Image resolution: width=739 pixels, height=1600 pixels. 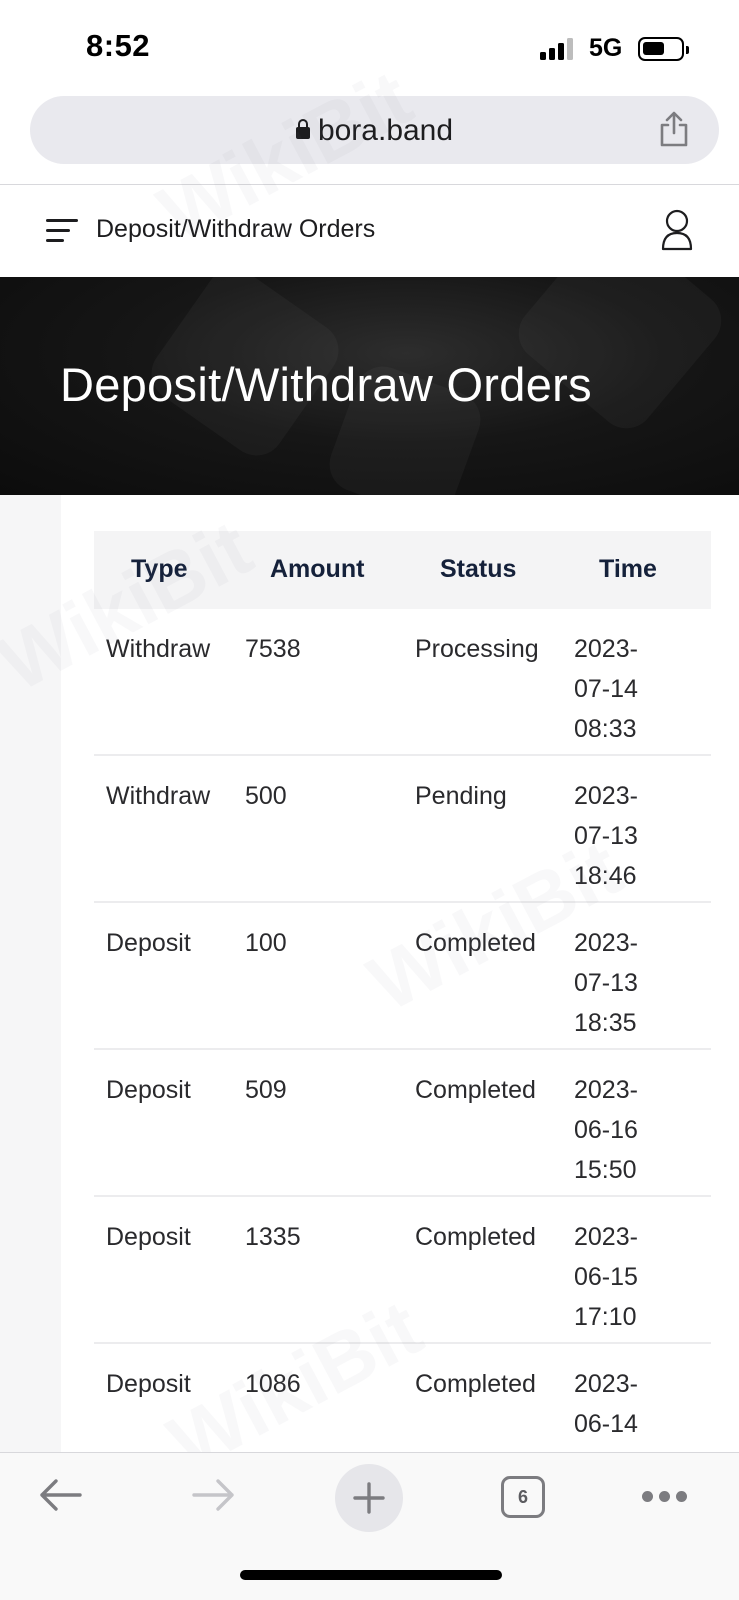 What do you see at coordinates (236, 229) in the screenshot?
I see `header-title: Deposit/Withdraw Orders` at bounding box center [236, 229].